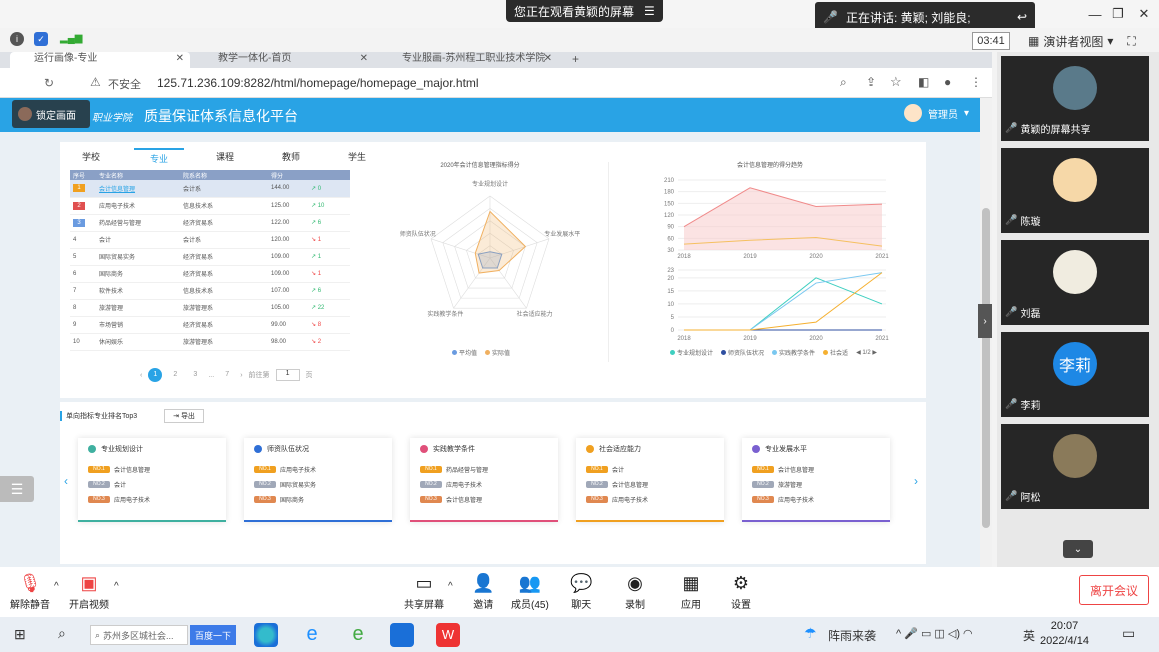  Describe the element at coordinates (835, 352) in the screenshot. I see `legend-item: 社会适` at that location.